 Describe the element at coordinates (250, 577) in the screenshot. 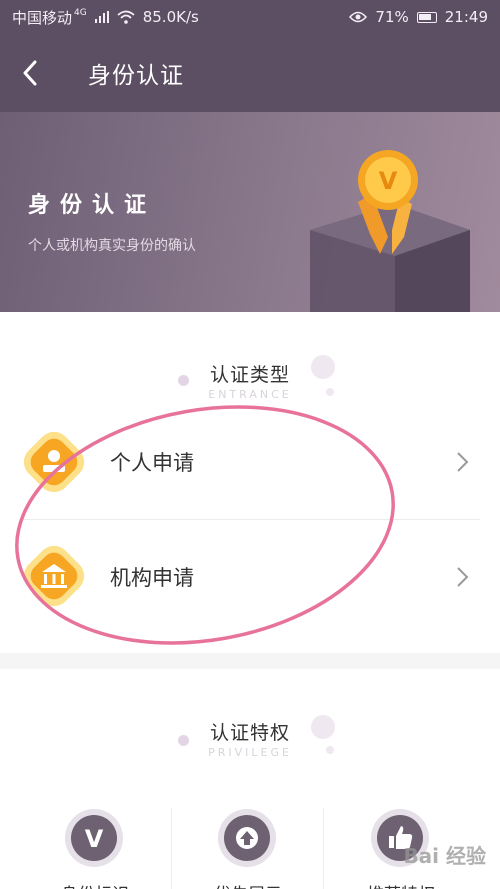

I see `list-item-institution: 机构申请` at that location.